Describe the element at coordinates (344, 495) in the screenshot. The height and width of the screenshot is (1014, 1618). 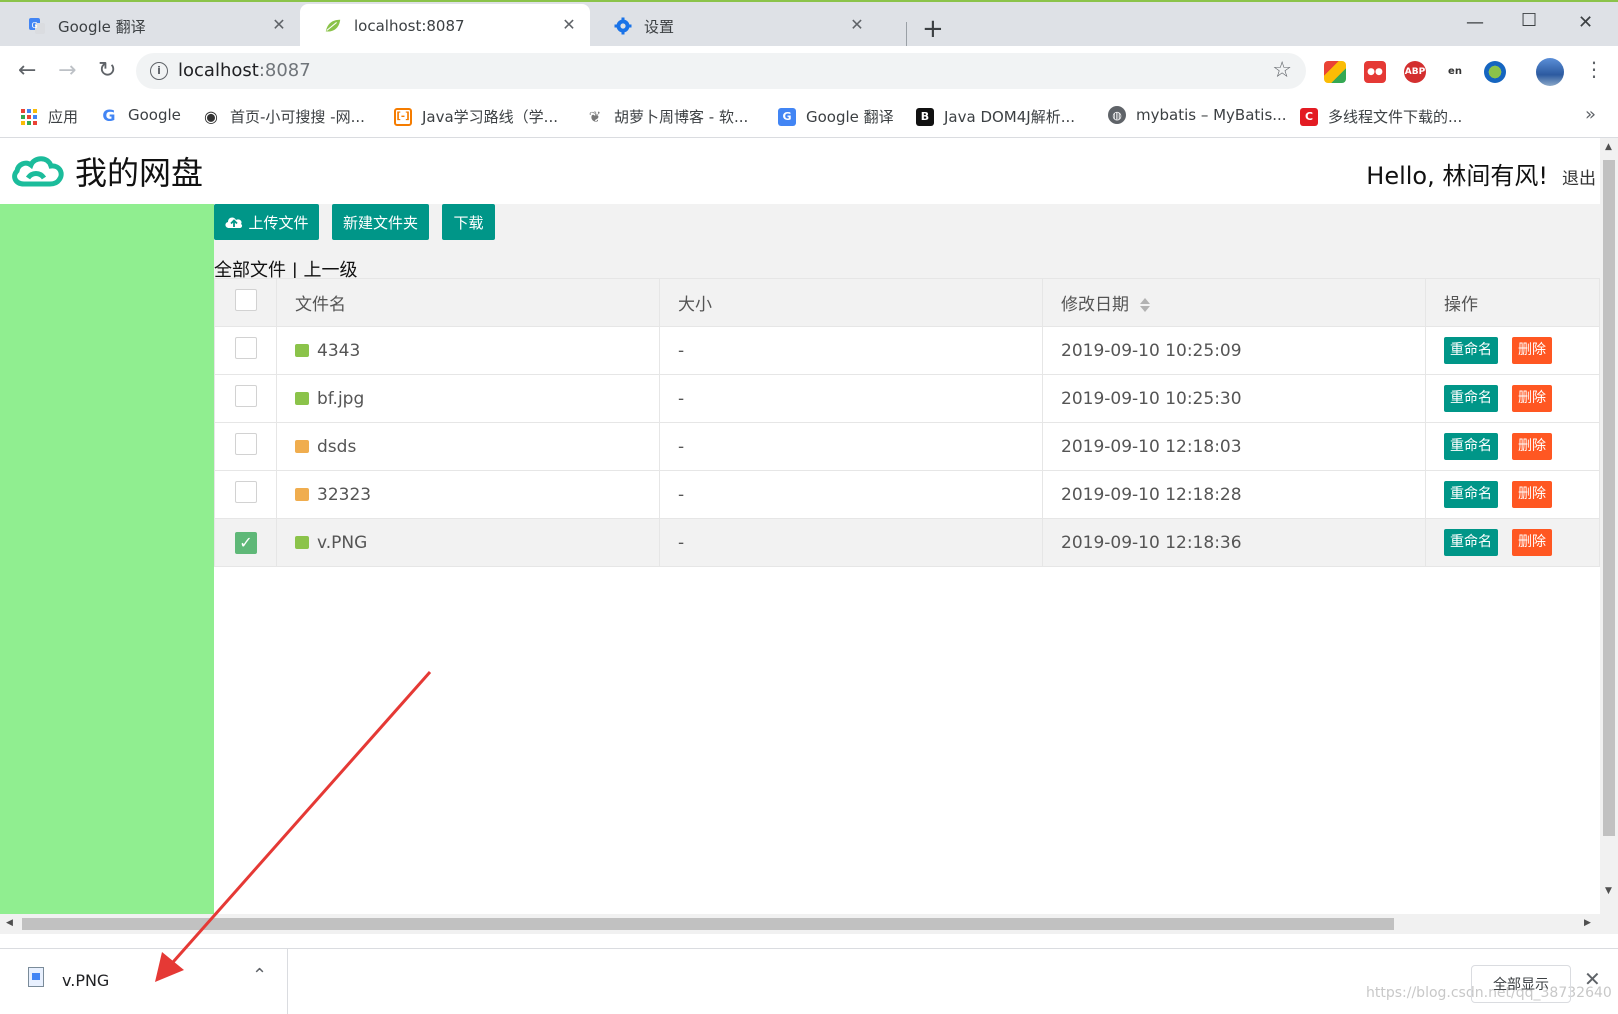
I see `file-name: 32323` at that location.